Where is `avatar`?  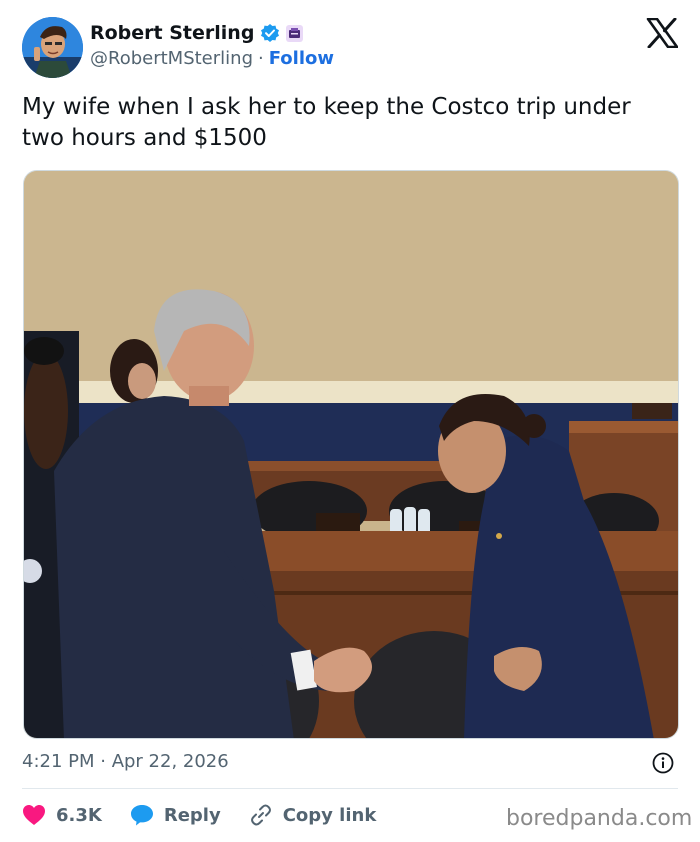 avatar is located at coordinates (52, 47).